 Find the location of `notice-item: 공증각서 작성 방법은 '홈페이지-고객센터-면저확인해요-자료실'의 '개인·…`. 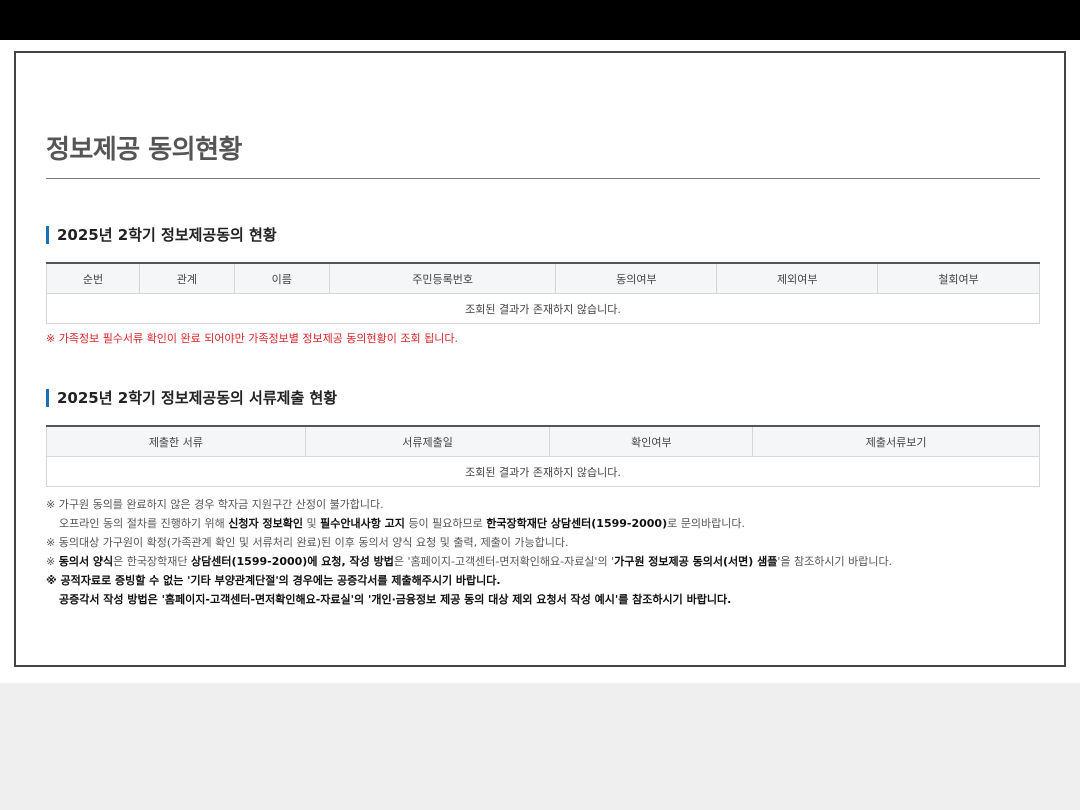

notice-item: 공증각서 작성 방법은 '홈페이지-고객센터-면저확인해요-자료실'의 '개인·… is located at coordinates (395, 599).